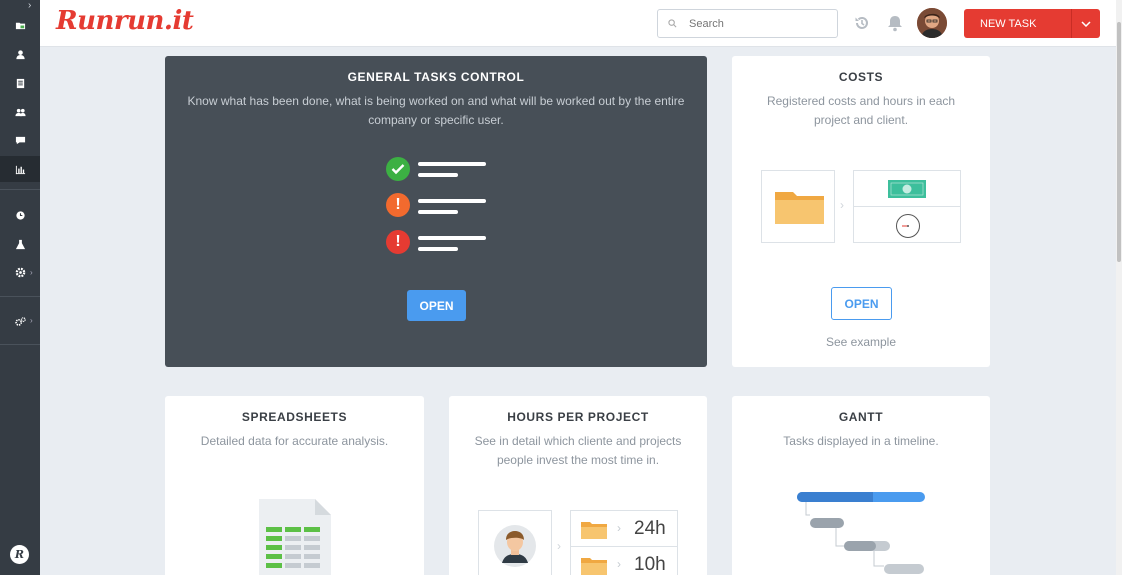 The width and height of the screenshot is (1122, 575). I want to click on spreadsheet-icon, so click(295, 537).